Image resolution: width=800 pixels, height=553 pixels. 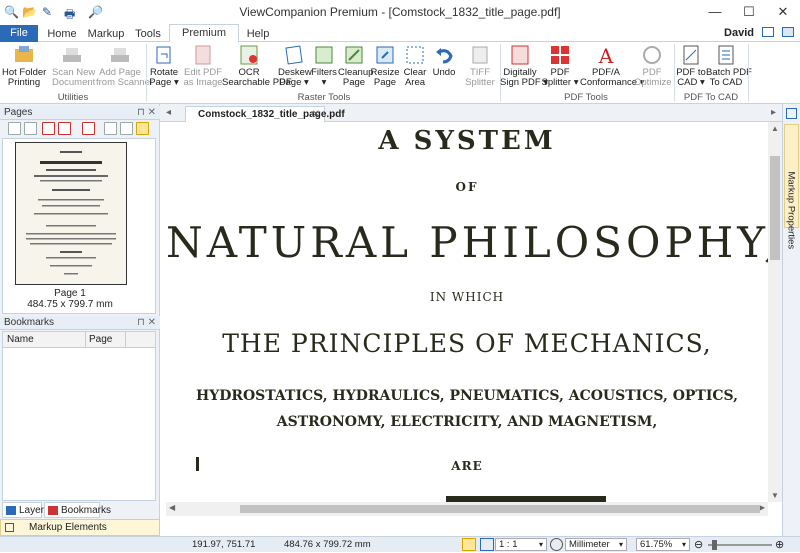 I want to click on cleanup-page-button: Cleanup Page, so click(x=355, y=66).